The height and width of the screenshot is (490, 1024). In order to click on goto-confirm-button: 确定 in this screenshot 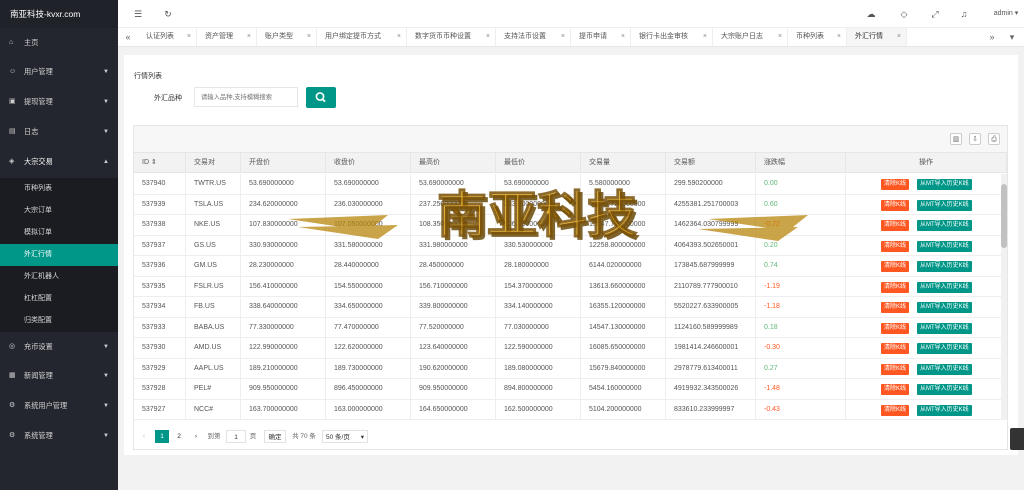, I will do `click(275, 436)`.